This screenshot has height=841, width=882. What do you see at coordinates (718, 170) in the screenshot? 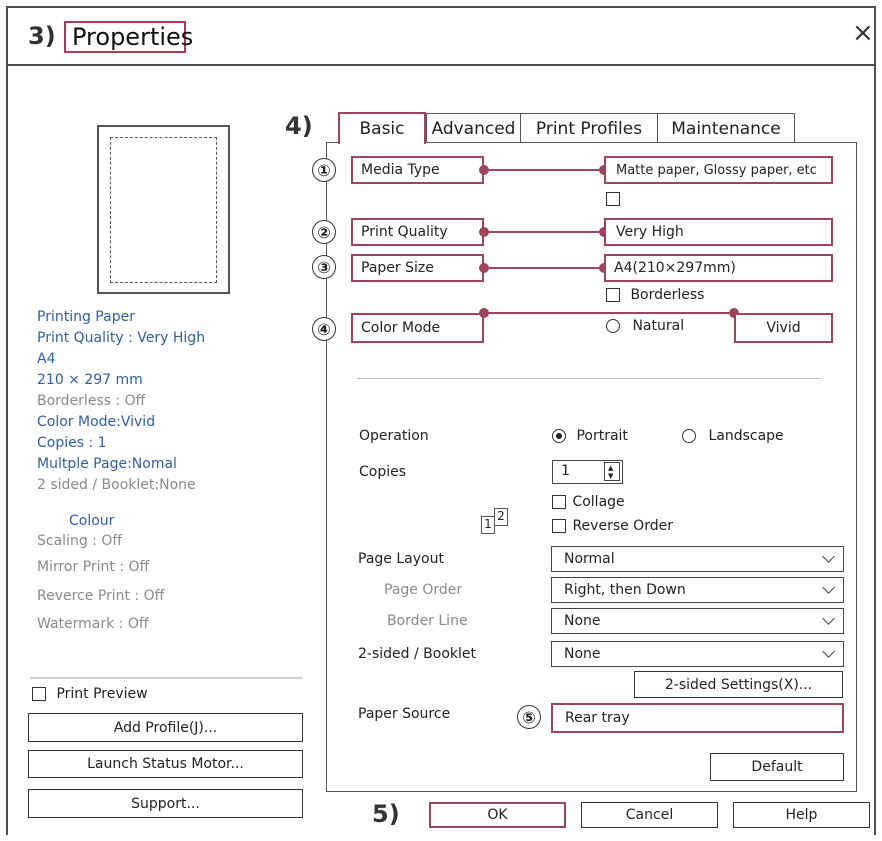
I see `media-type-select: Matte paper, Glossy paper, etc` at bounding box center [718, 170].